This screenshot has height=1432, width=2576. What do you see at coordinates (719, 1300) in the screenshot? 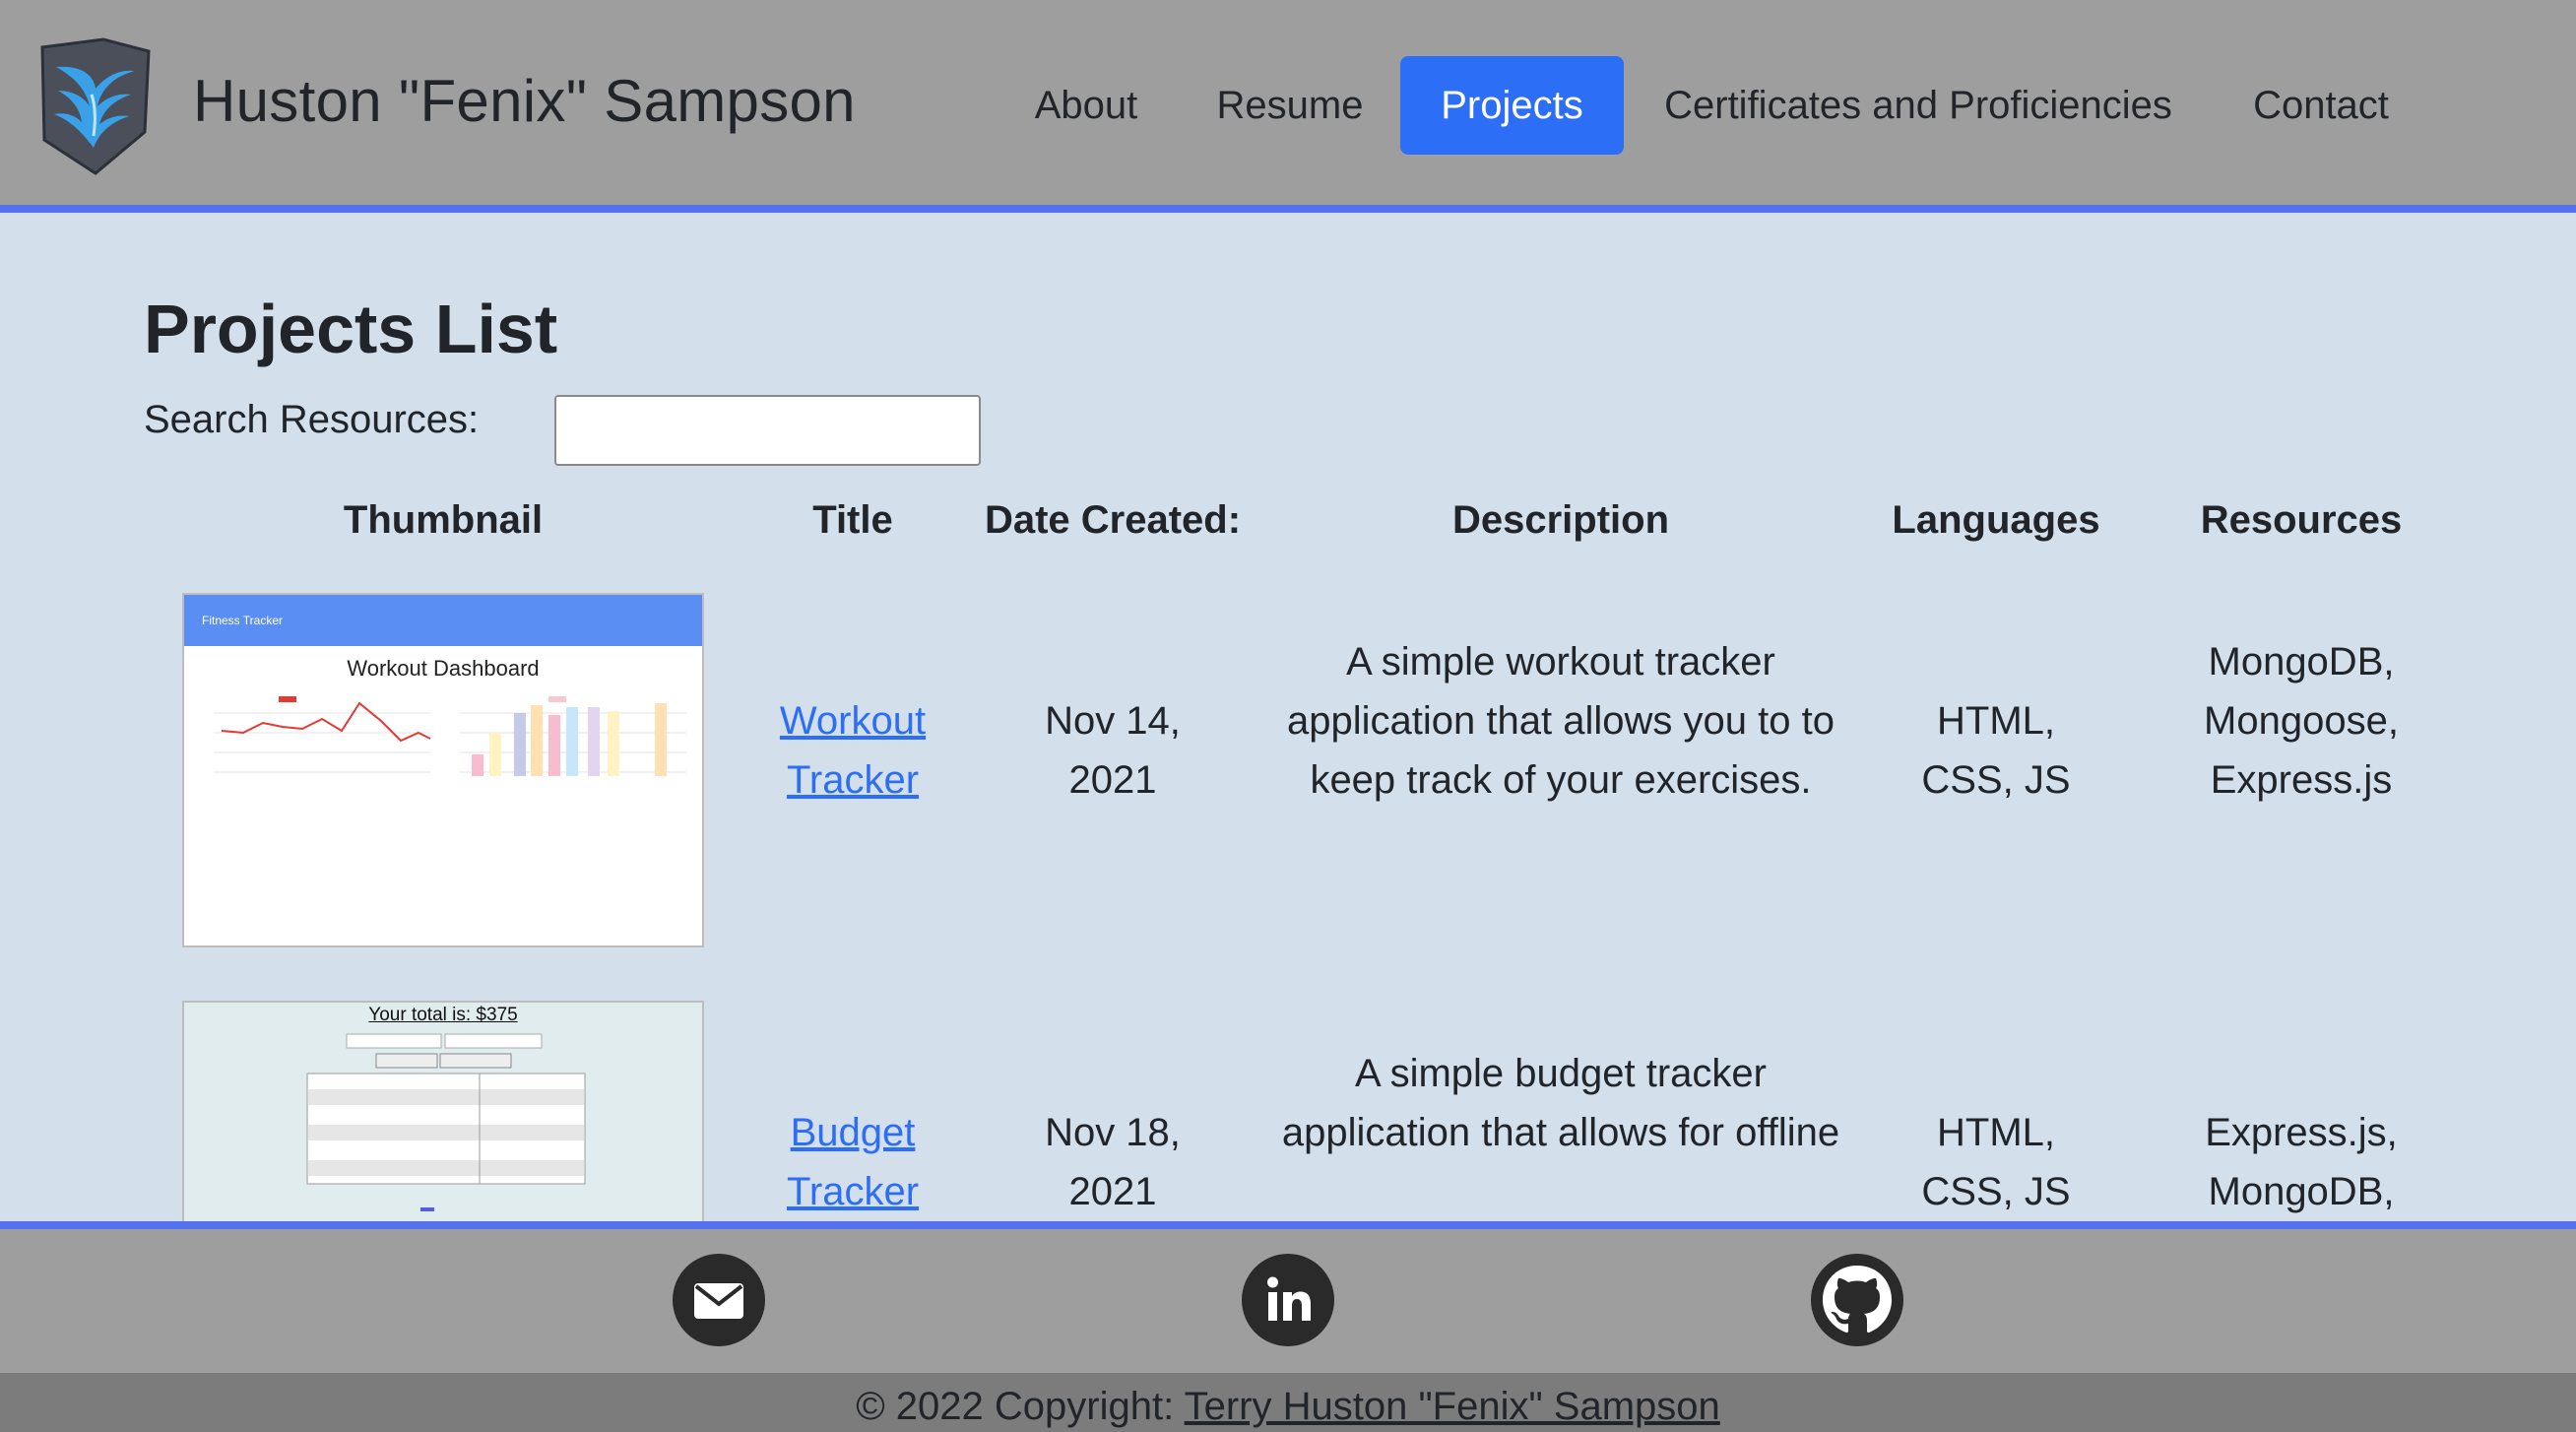
I see `email-icon` at bounding box center [719, 1300].